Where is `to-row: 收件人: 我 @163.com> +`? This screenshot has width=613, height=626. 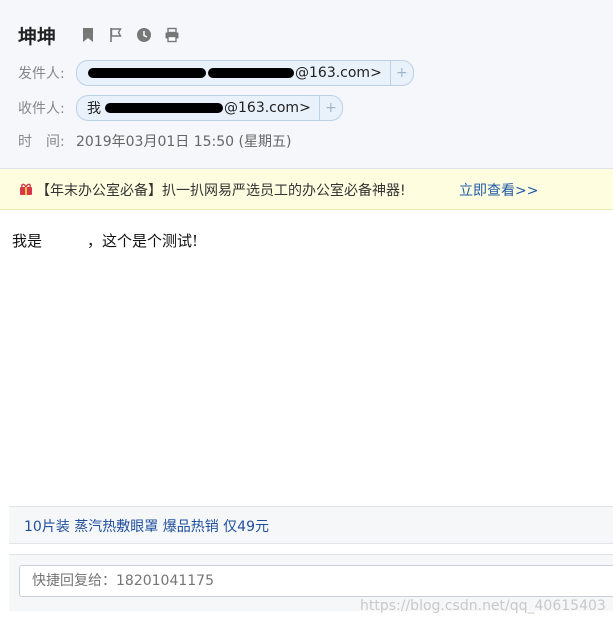
to-row: 收件人: 我 @163.com> + is located at coordinates (180, 108).